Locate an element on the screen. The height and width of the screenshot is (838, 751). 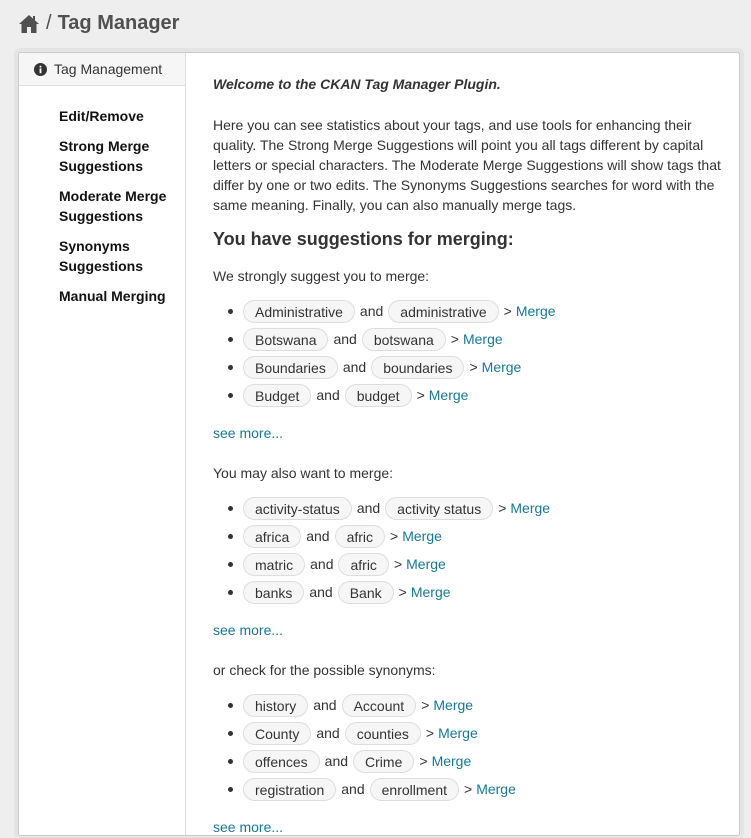
tag-pill: Administrative is located at coordinates (299, 311).